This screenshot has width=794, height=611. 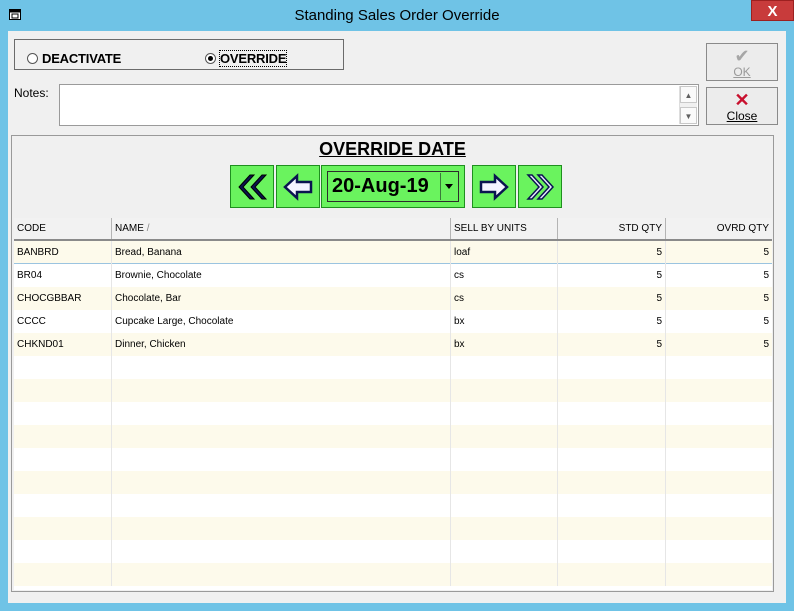 What do you see at coordinates (63, 228) in the screenshot?
I see `column-header-code: CODE` at bounding box center [63, 228].